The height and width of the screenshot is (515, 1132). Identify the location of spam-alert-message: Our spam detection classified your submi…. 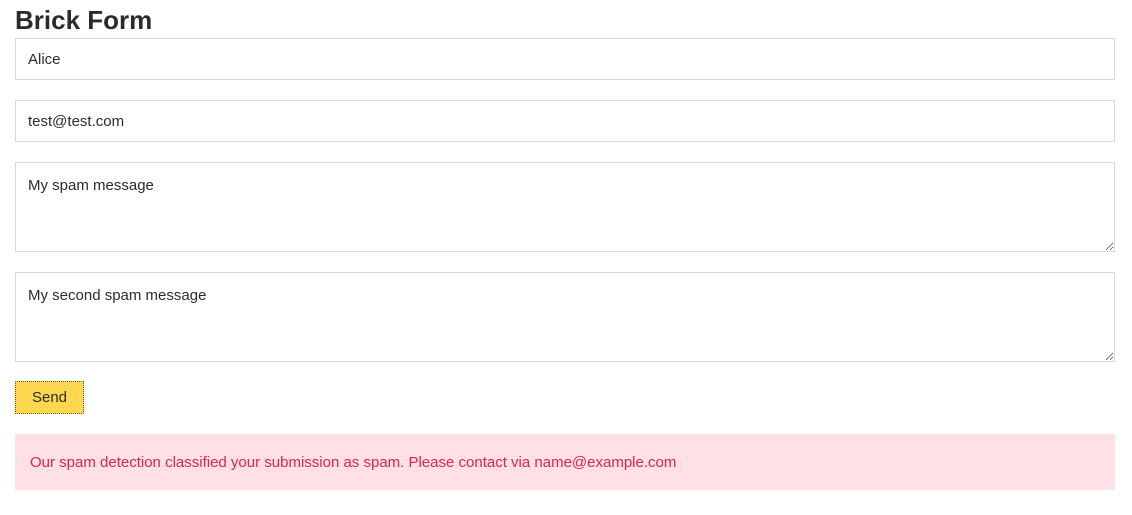
(353, 462).